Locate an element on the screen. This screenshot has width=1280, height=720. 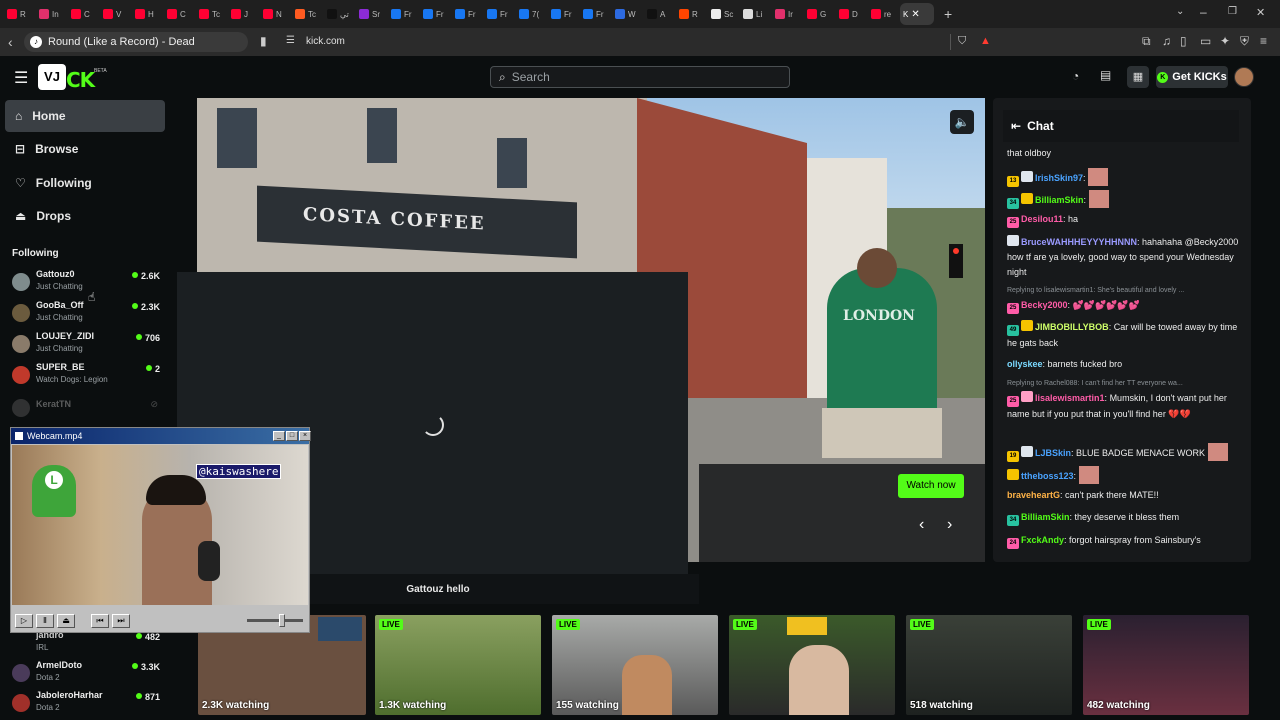
wallet-icon: ▭ is located at coordinates (1205, 41).